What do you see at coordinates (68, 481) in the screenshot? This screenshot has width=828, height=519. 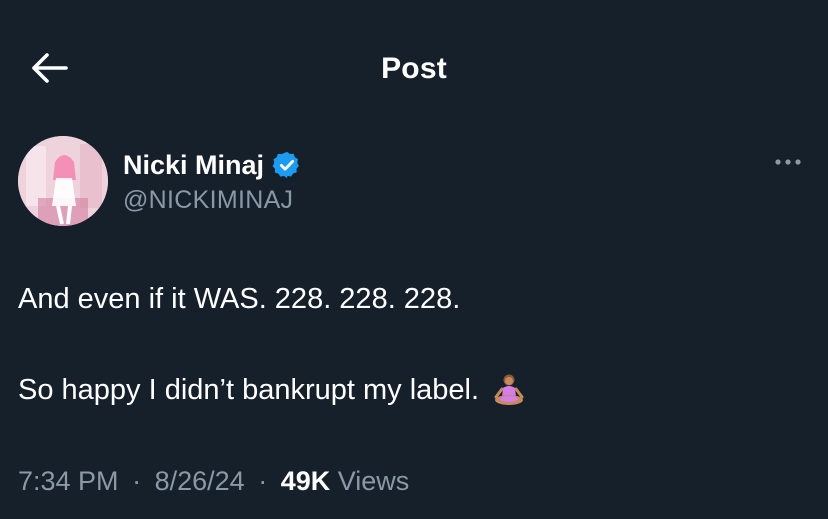 I see `post-time: 7:34 PM` at bounding box center [68, 481].